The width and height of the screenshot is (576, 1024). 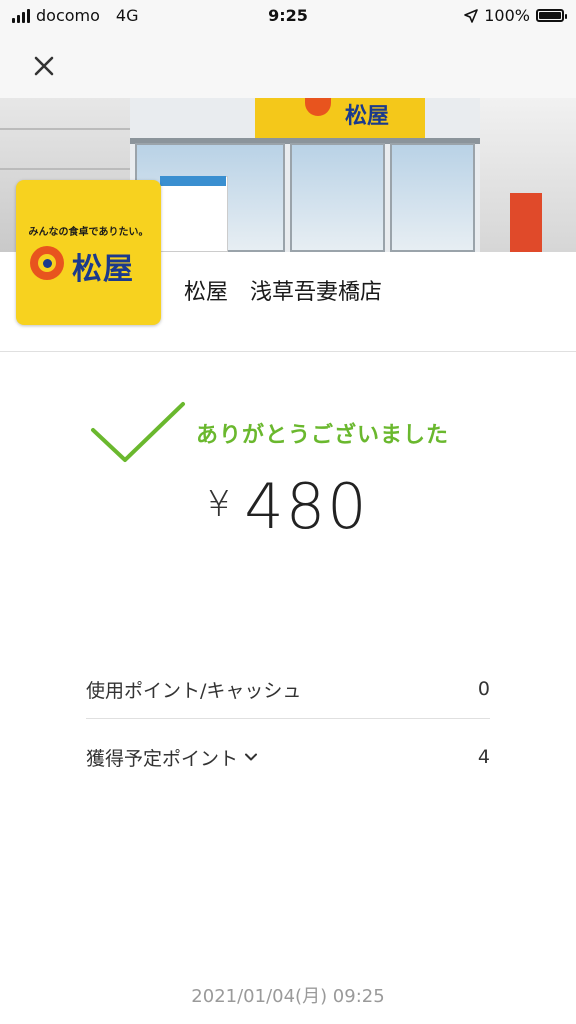 What do you see at coordinates (162, 758) in the screenshot?
I see `earned-points-label: 獲得予定ポイント` at bounding box center [162, 758].